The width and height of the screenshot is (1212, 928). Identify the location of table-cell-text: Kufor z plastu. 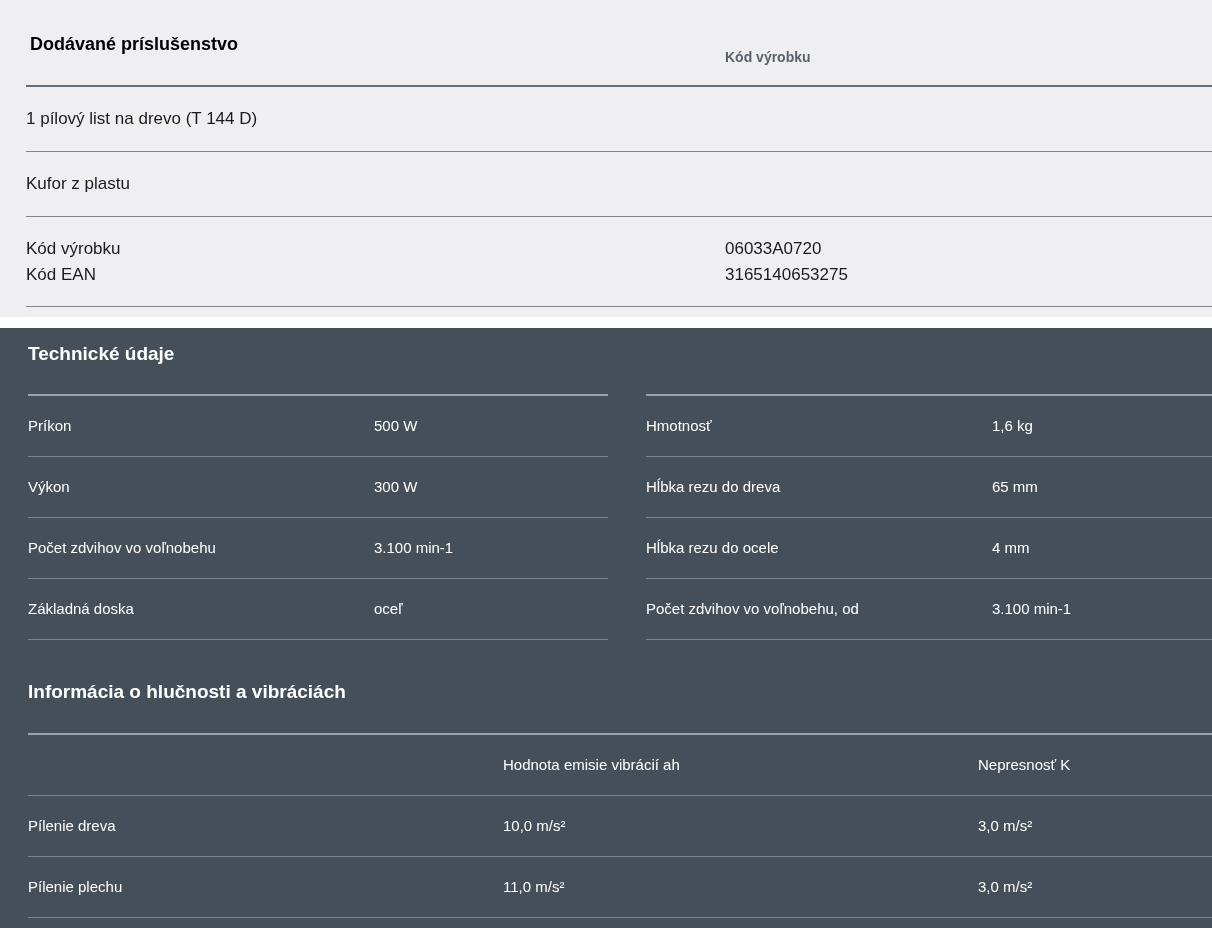
(78, 184).